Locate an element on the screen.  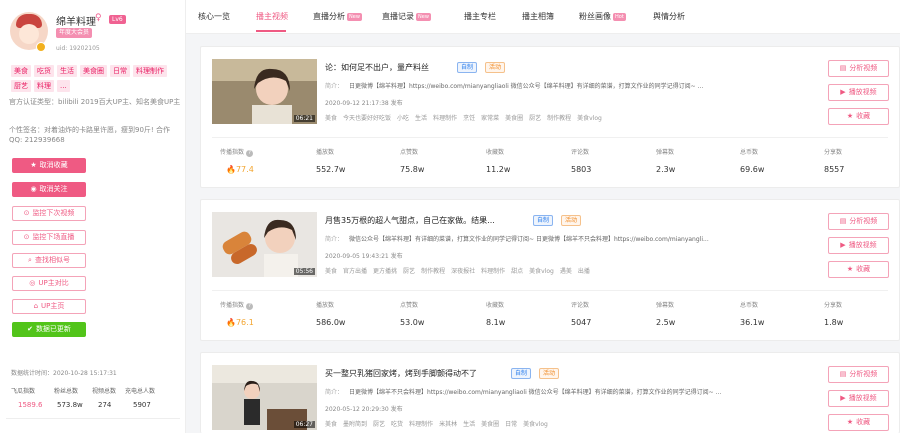
tab-label: 舆情分析 is located at coordinates (669, 16).